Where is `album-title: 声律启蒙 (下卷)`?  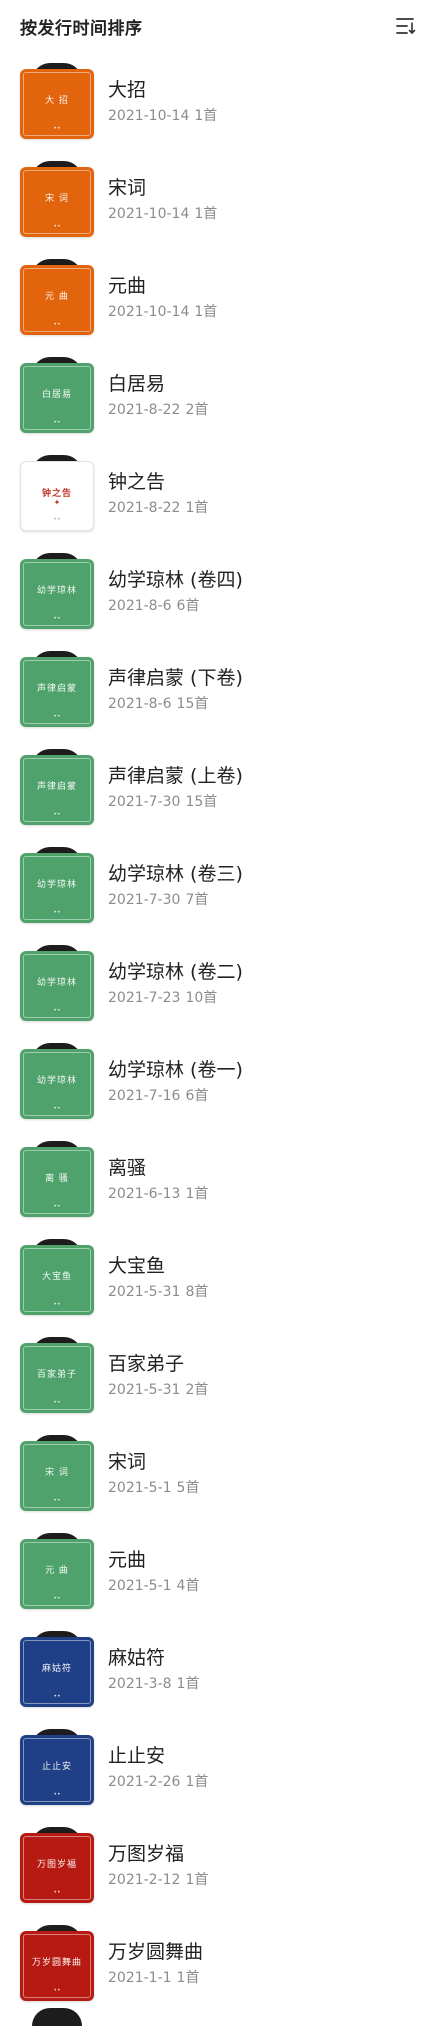
album-title: 声律启蒙 (下卷) is located at coordinates (175, 678).